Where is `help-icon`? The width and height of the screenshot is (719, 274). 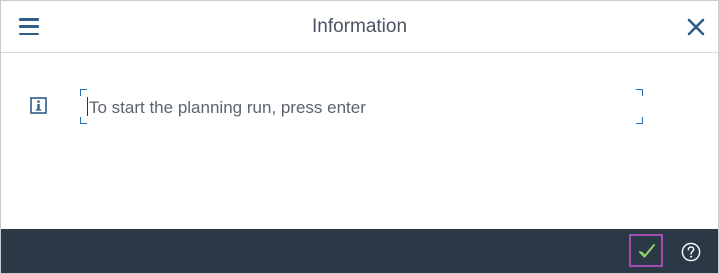
help-icon is located at coordinates (691, 252).